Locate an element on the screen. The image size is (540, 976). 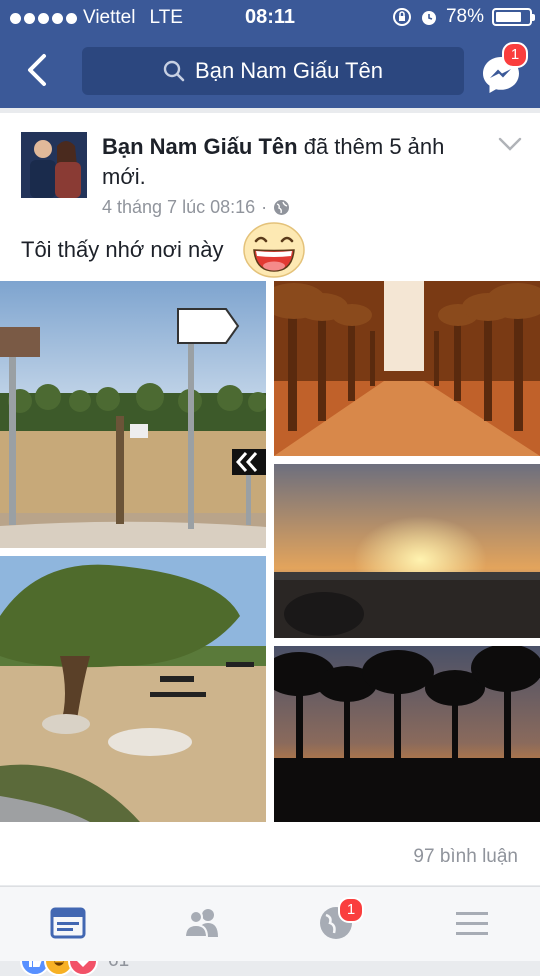
photo-picnic-area-image is located at coordinates (133, 689).